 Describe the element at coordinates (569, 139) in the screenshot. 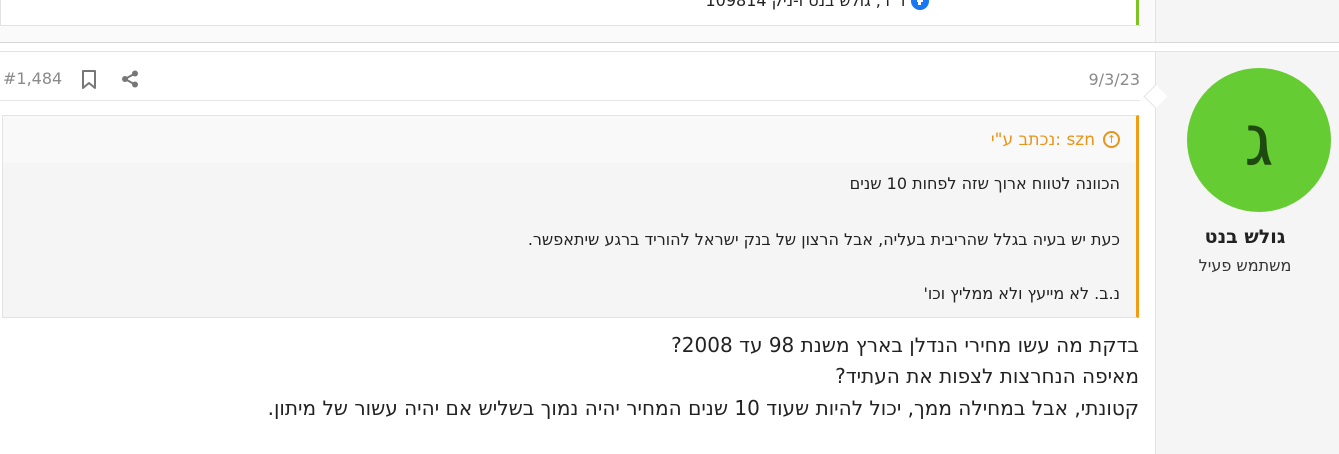

I see `quote-header: ↑ szn :נכתב ע"י` at that location.